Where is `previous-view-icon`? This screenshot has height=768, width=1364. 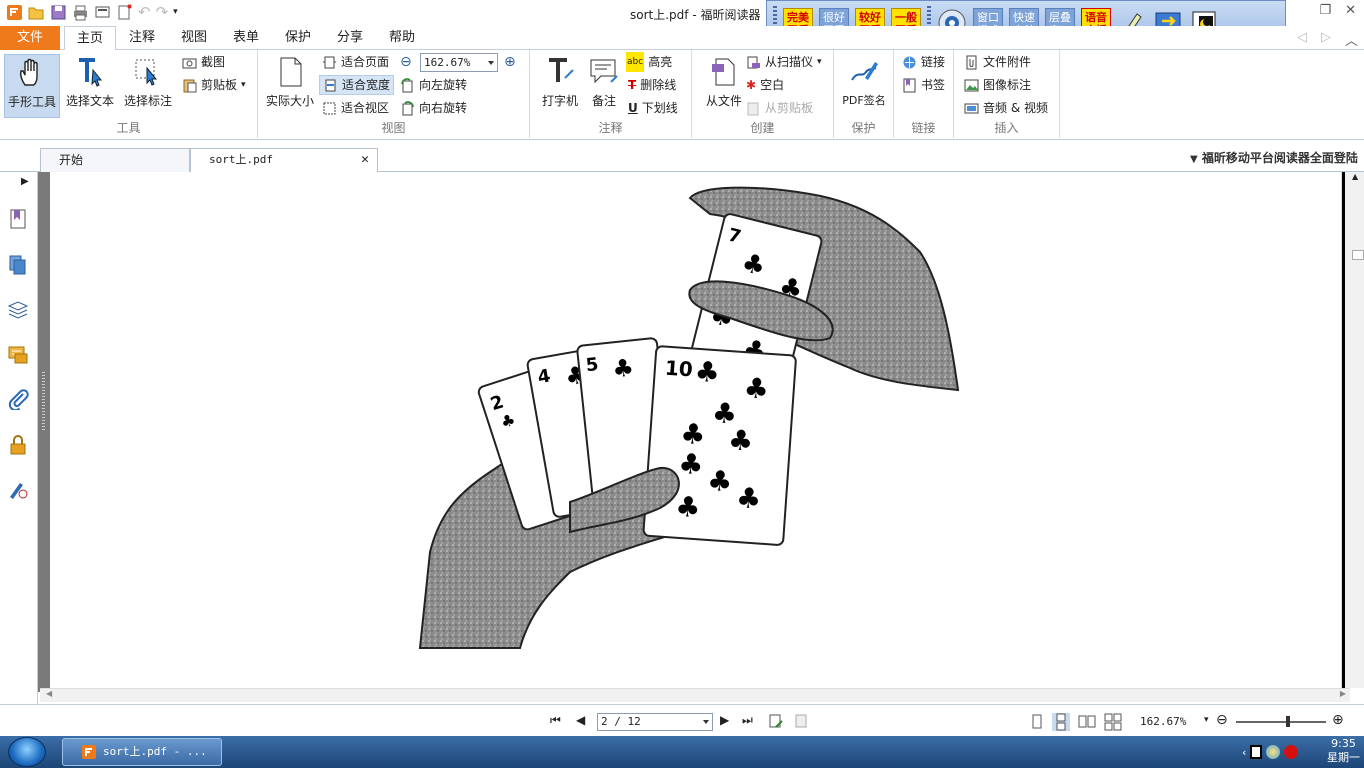 previous-view-icon is located at coordinates (777, 722).